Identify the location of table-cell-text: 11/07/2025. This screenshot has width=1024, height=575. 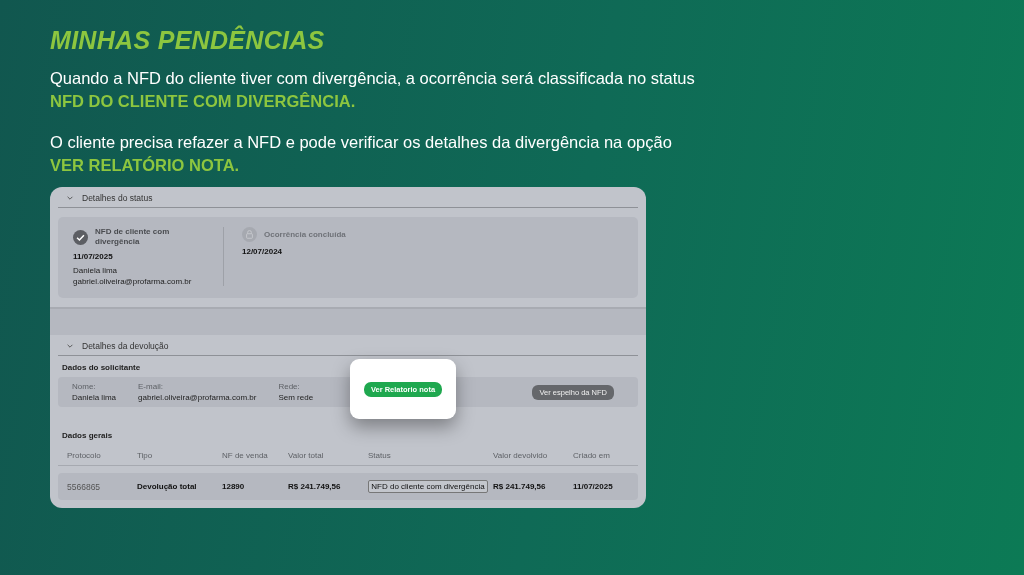
(593, 486).